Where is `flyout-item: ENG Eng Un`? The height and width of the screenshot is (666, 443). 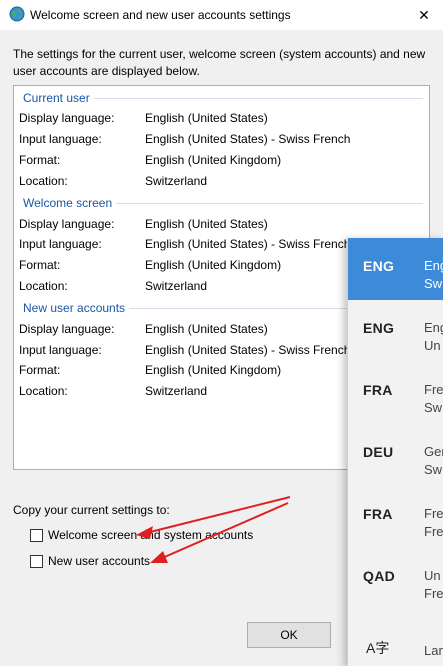 flyout-item: ENG Eng Un is located at coordinates (395, 331).